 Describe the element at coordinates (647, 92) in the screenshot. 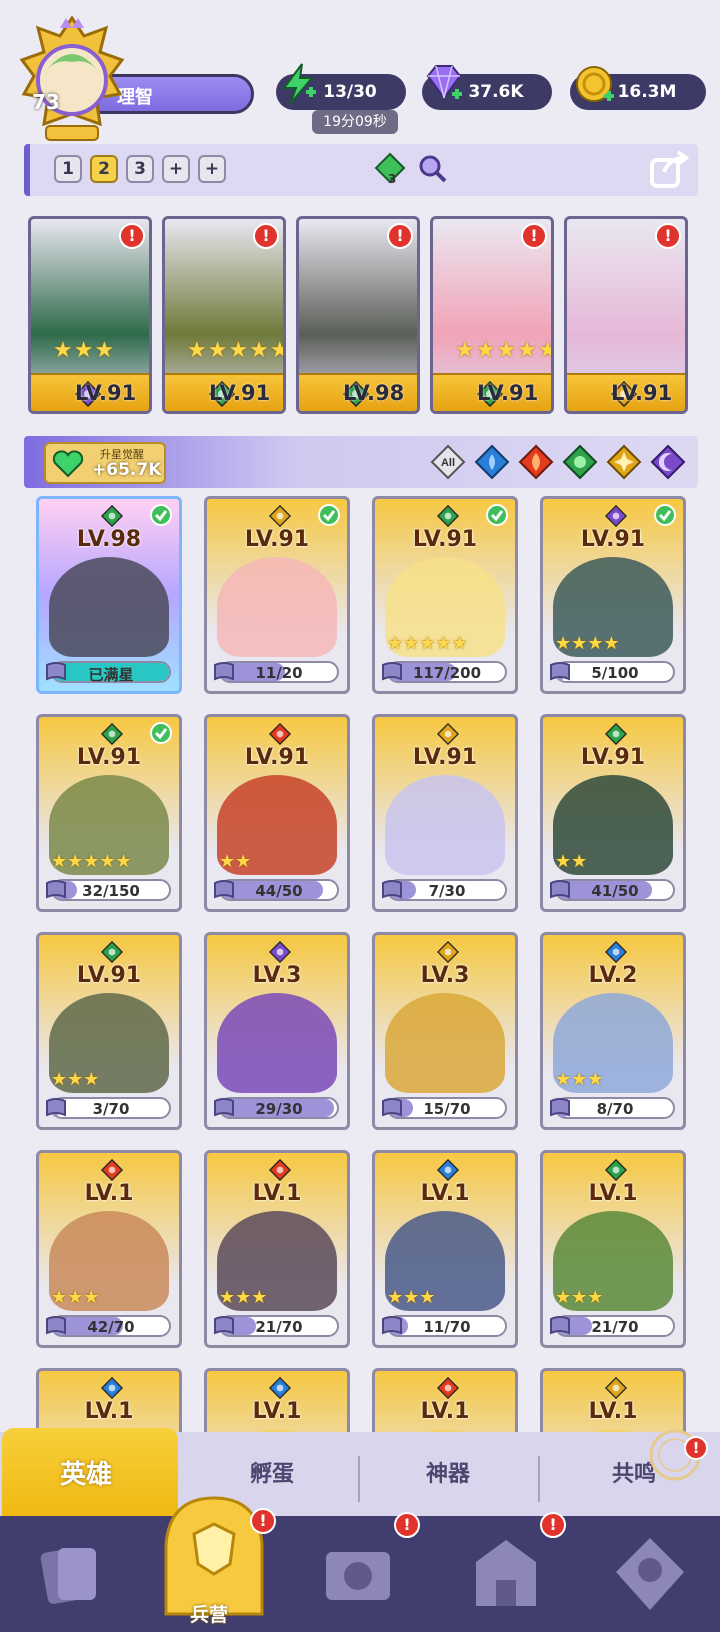

I see `gold-value: 16.3M` at that location.